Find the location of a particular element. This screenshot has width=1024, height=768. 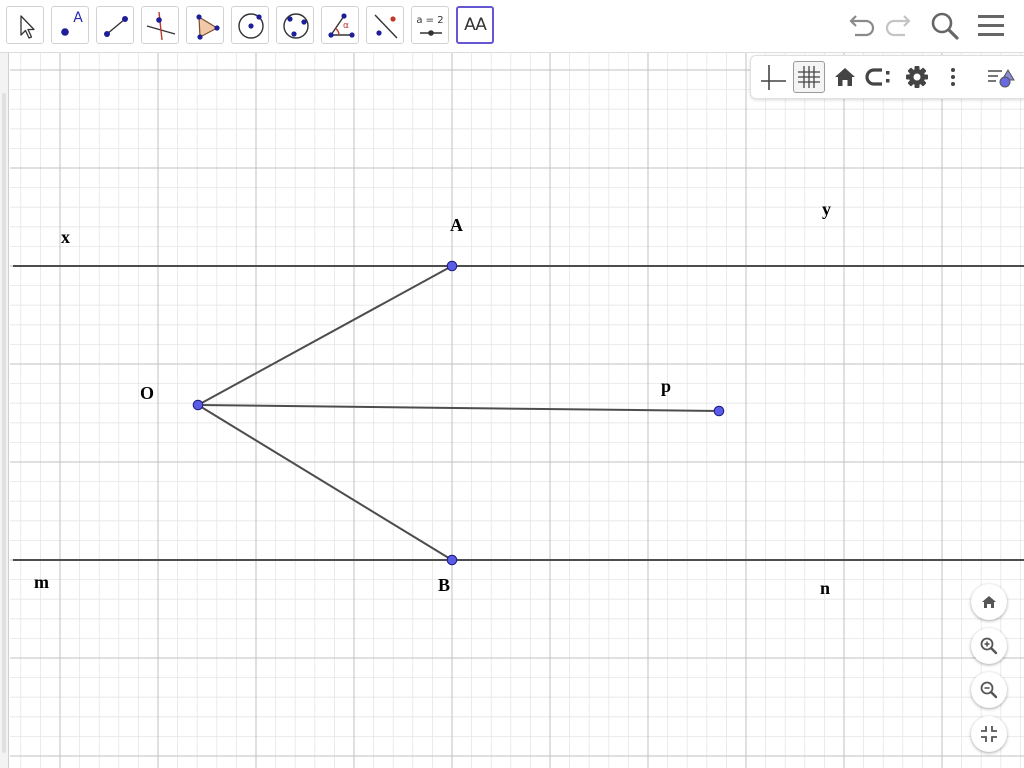

menu-icon is located at coordinates (991, 25).